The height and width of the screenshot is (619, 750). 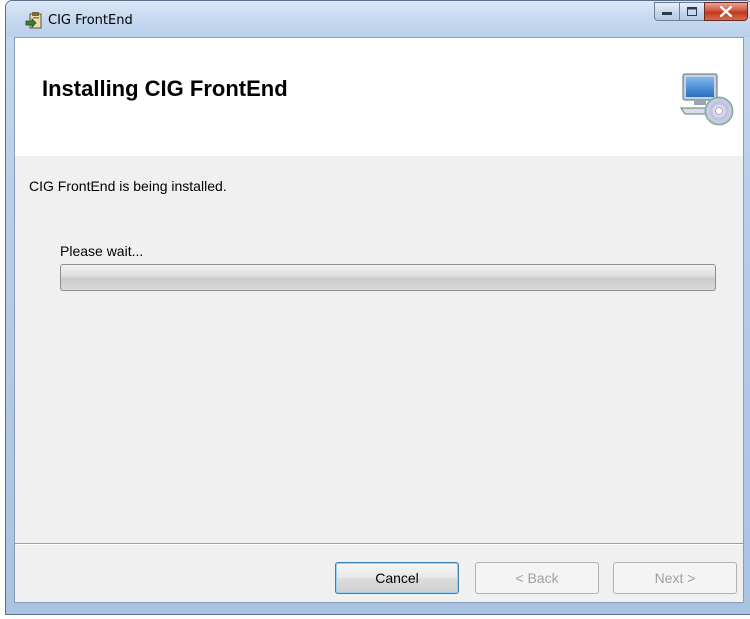 What do you see at coordinates (397, 578) in the screenshot?
I see `cancel-button: Cancel` at bounding box center [397, 578].